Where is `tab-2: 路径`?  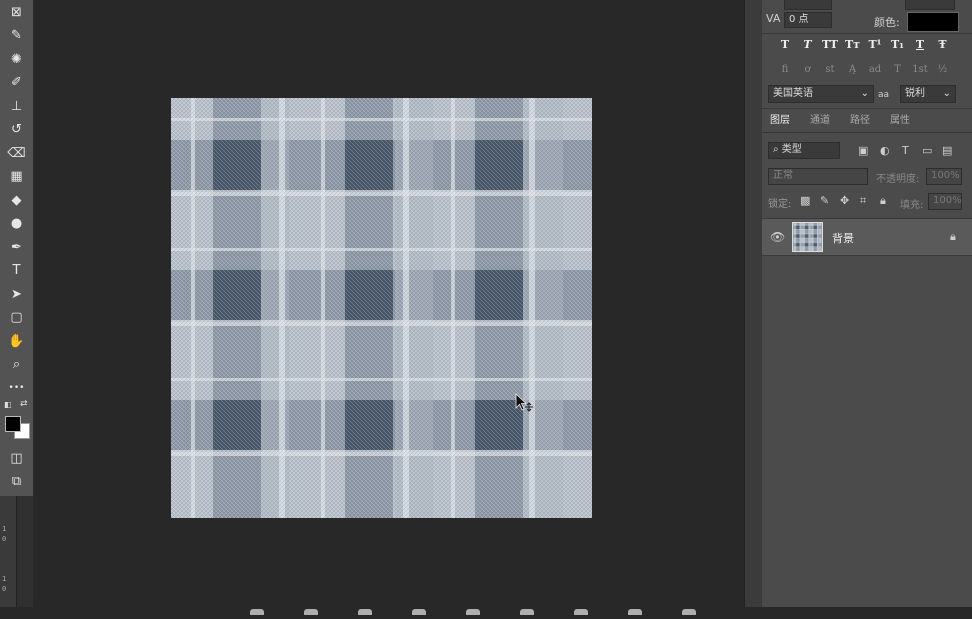 tab-2: 路径 is located at coordinates (860, 121).